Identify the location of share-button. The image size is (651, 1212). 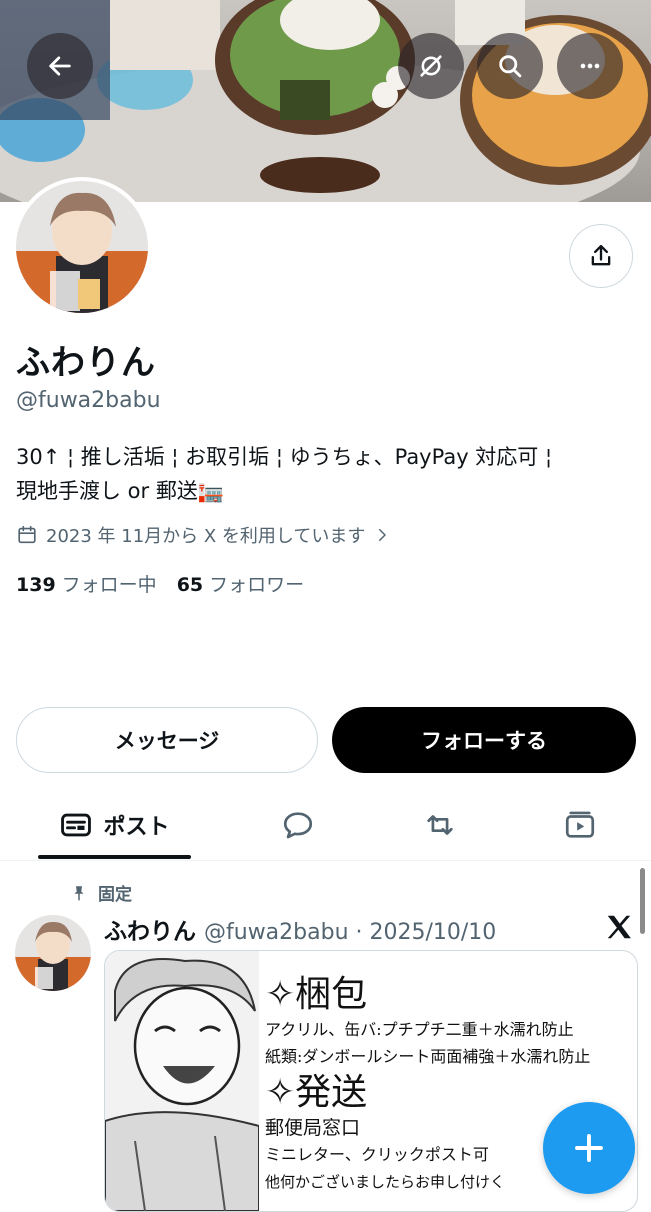
(601, 256).